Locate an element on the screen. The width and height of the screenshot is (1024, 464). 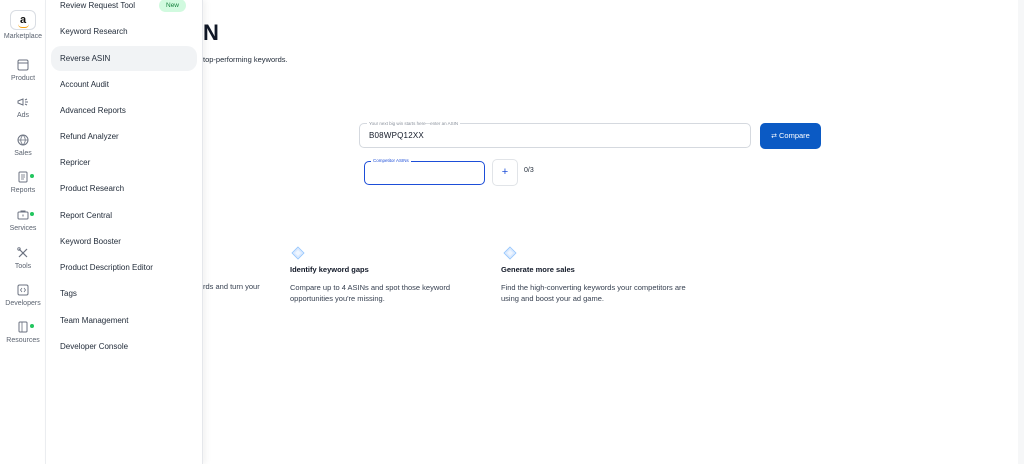
competitor-asins-input: Competitor ASINs is located at coordinates (424, 171).